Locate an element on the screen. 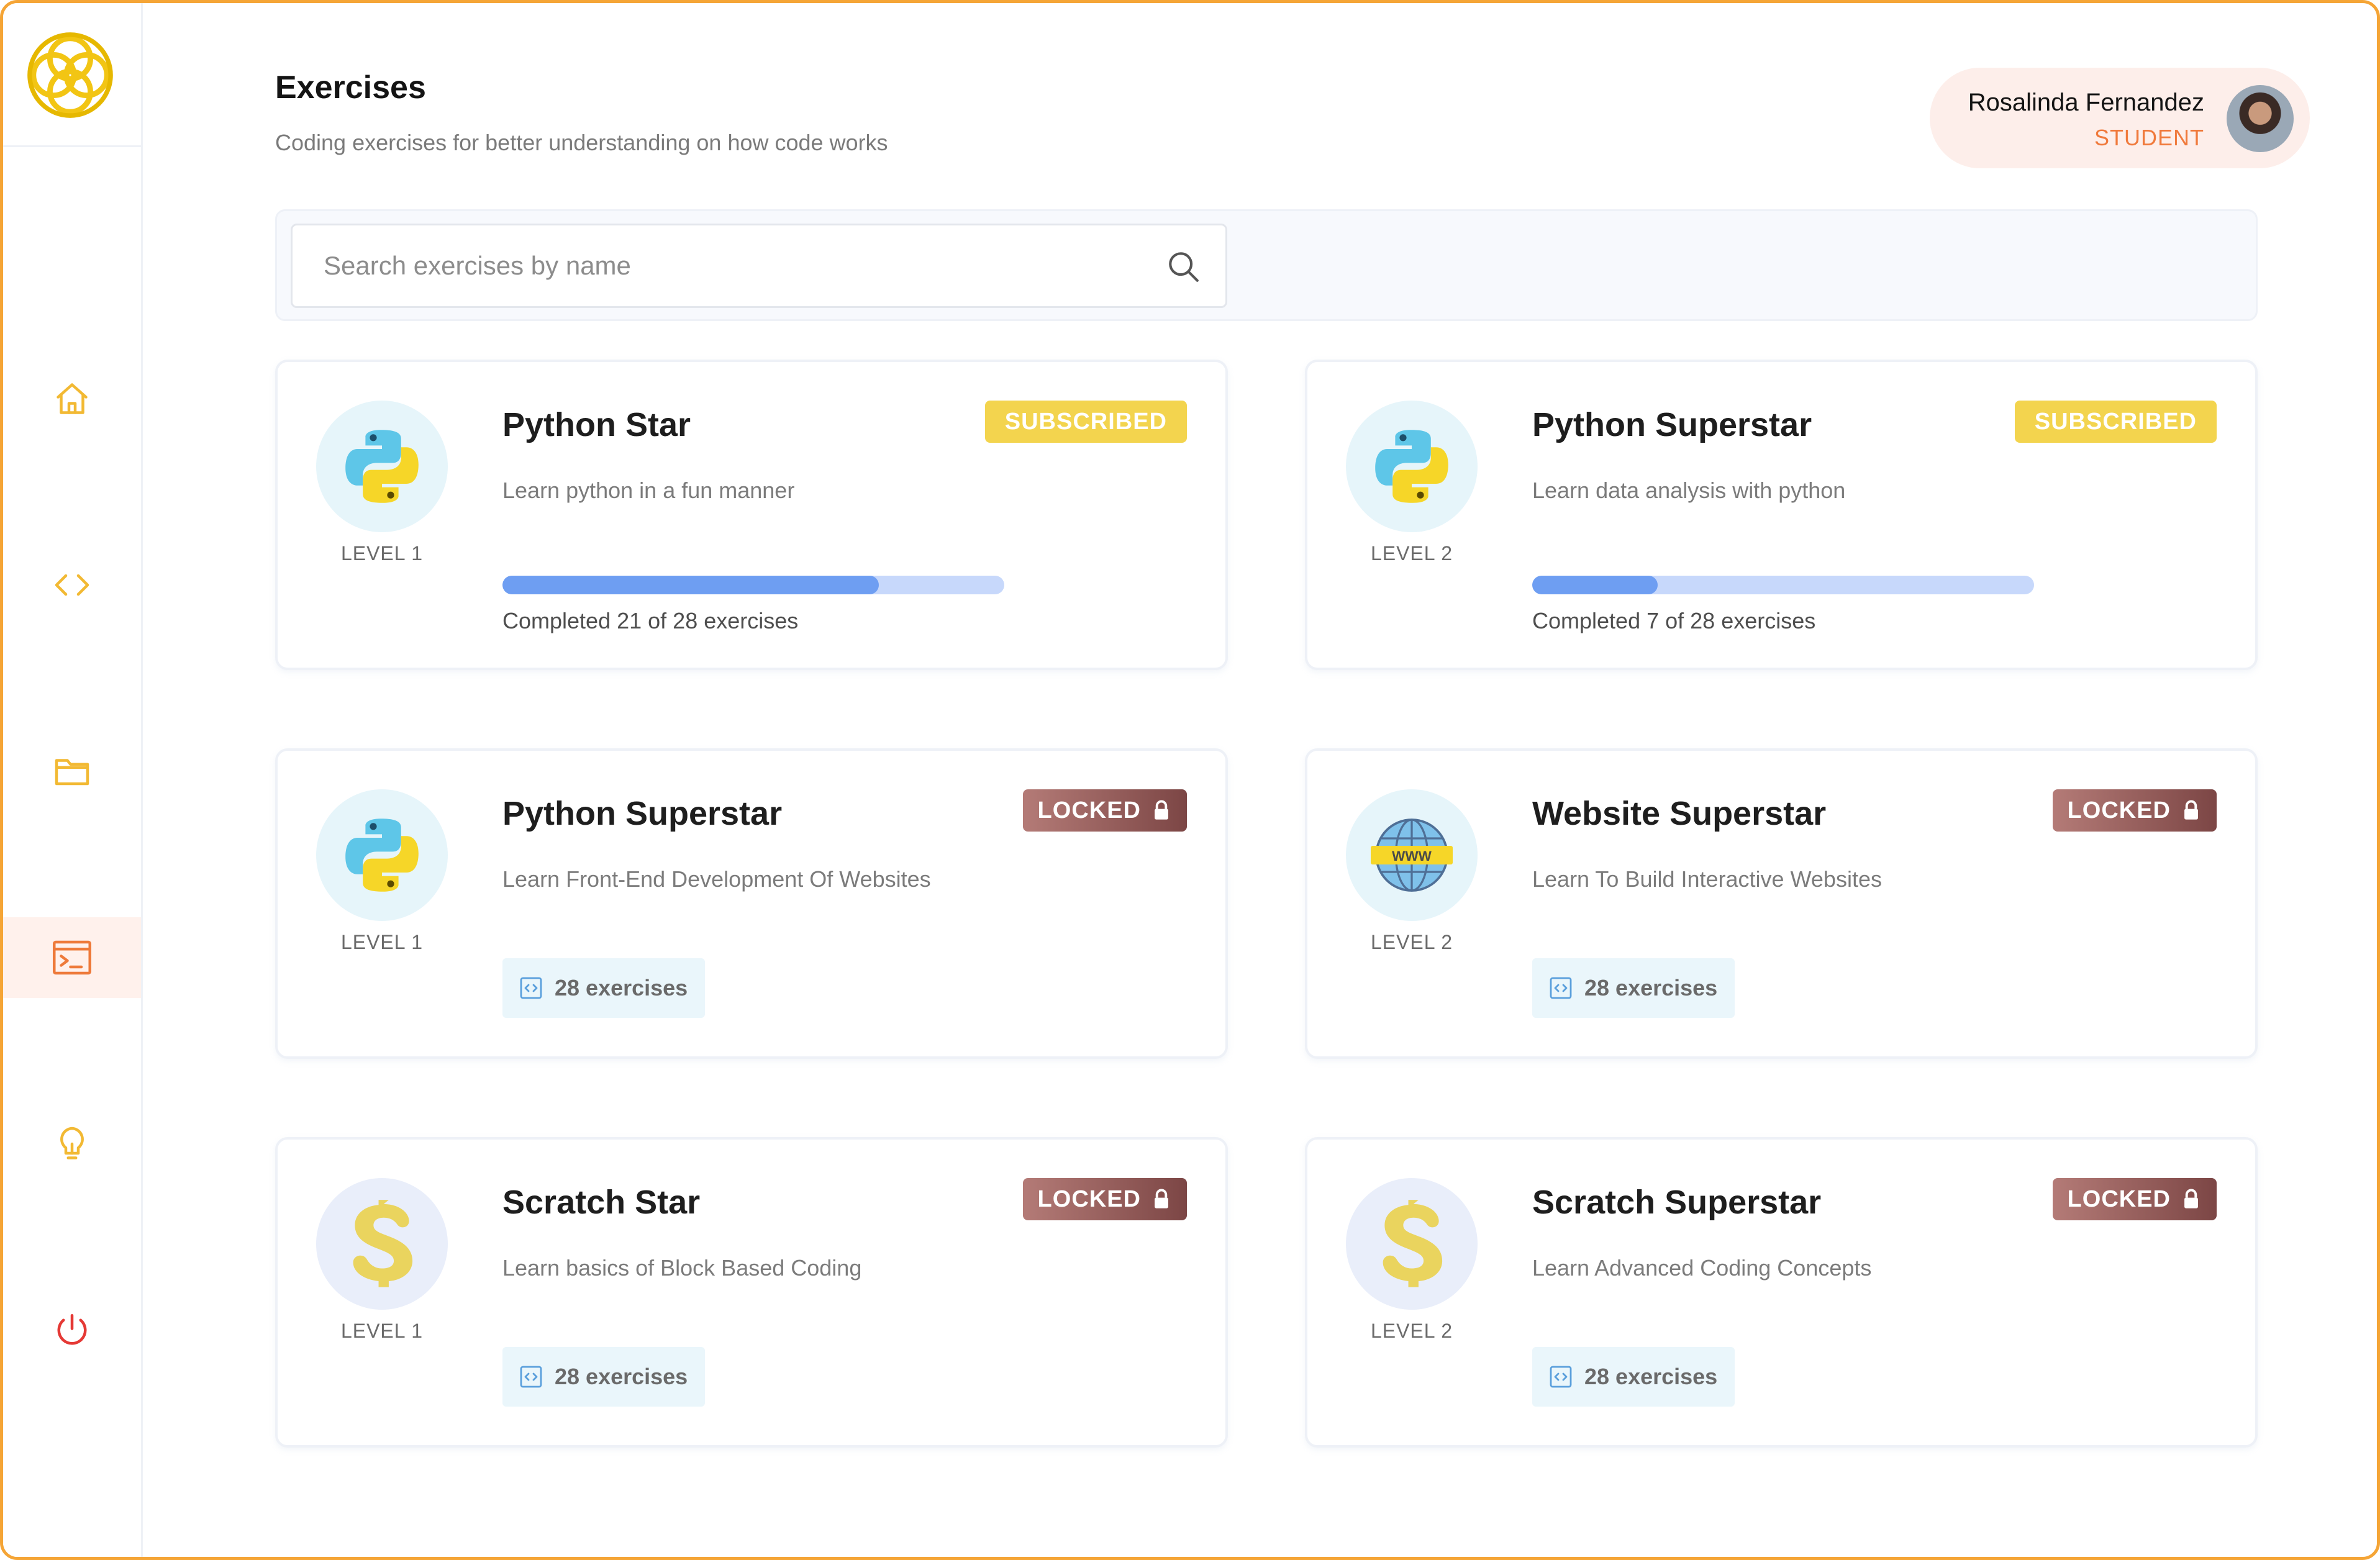  search-box is located at coordinates (759, 266).